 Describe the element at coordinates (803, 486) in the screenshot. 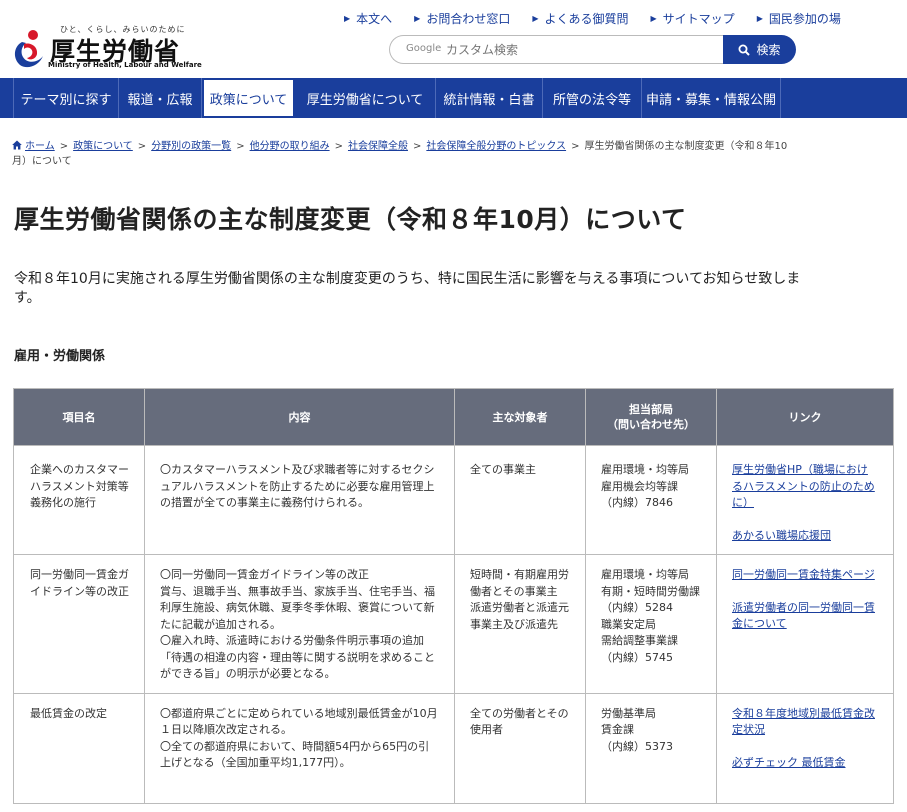

I see `link-harassment-prevention: 厚生労働省HP（職場におけるハラスメントの防止のために）` at that location.